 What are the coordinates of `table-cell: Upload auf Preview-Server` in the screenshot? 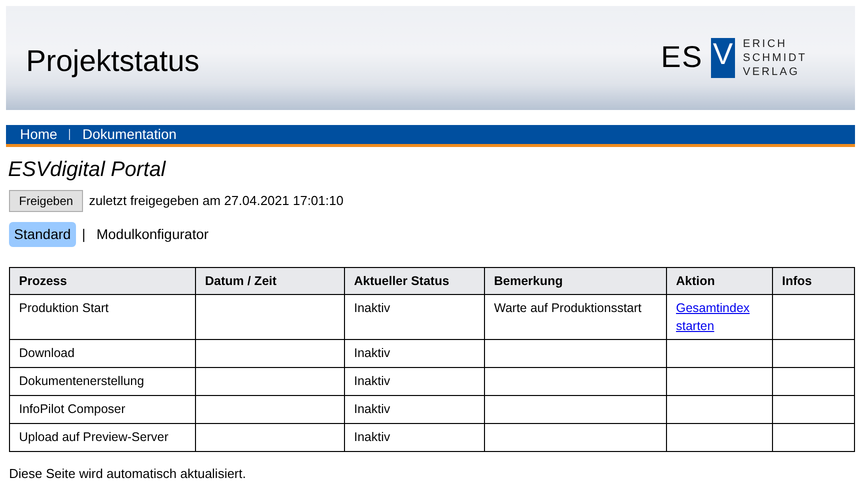 It's located at (103, 438).